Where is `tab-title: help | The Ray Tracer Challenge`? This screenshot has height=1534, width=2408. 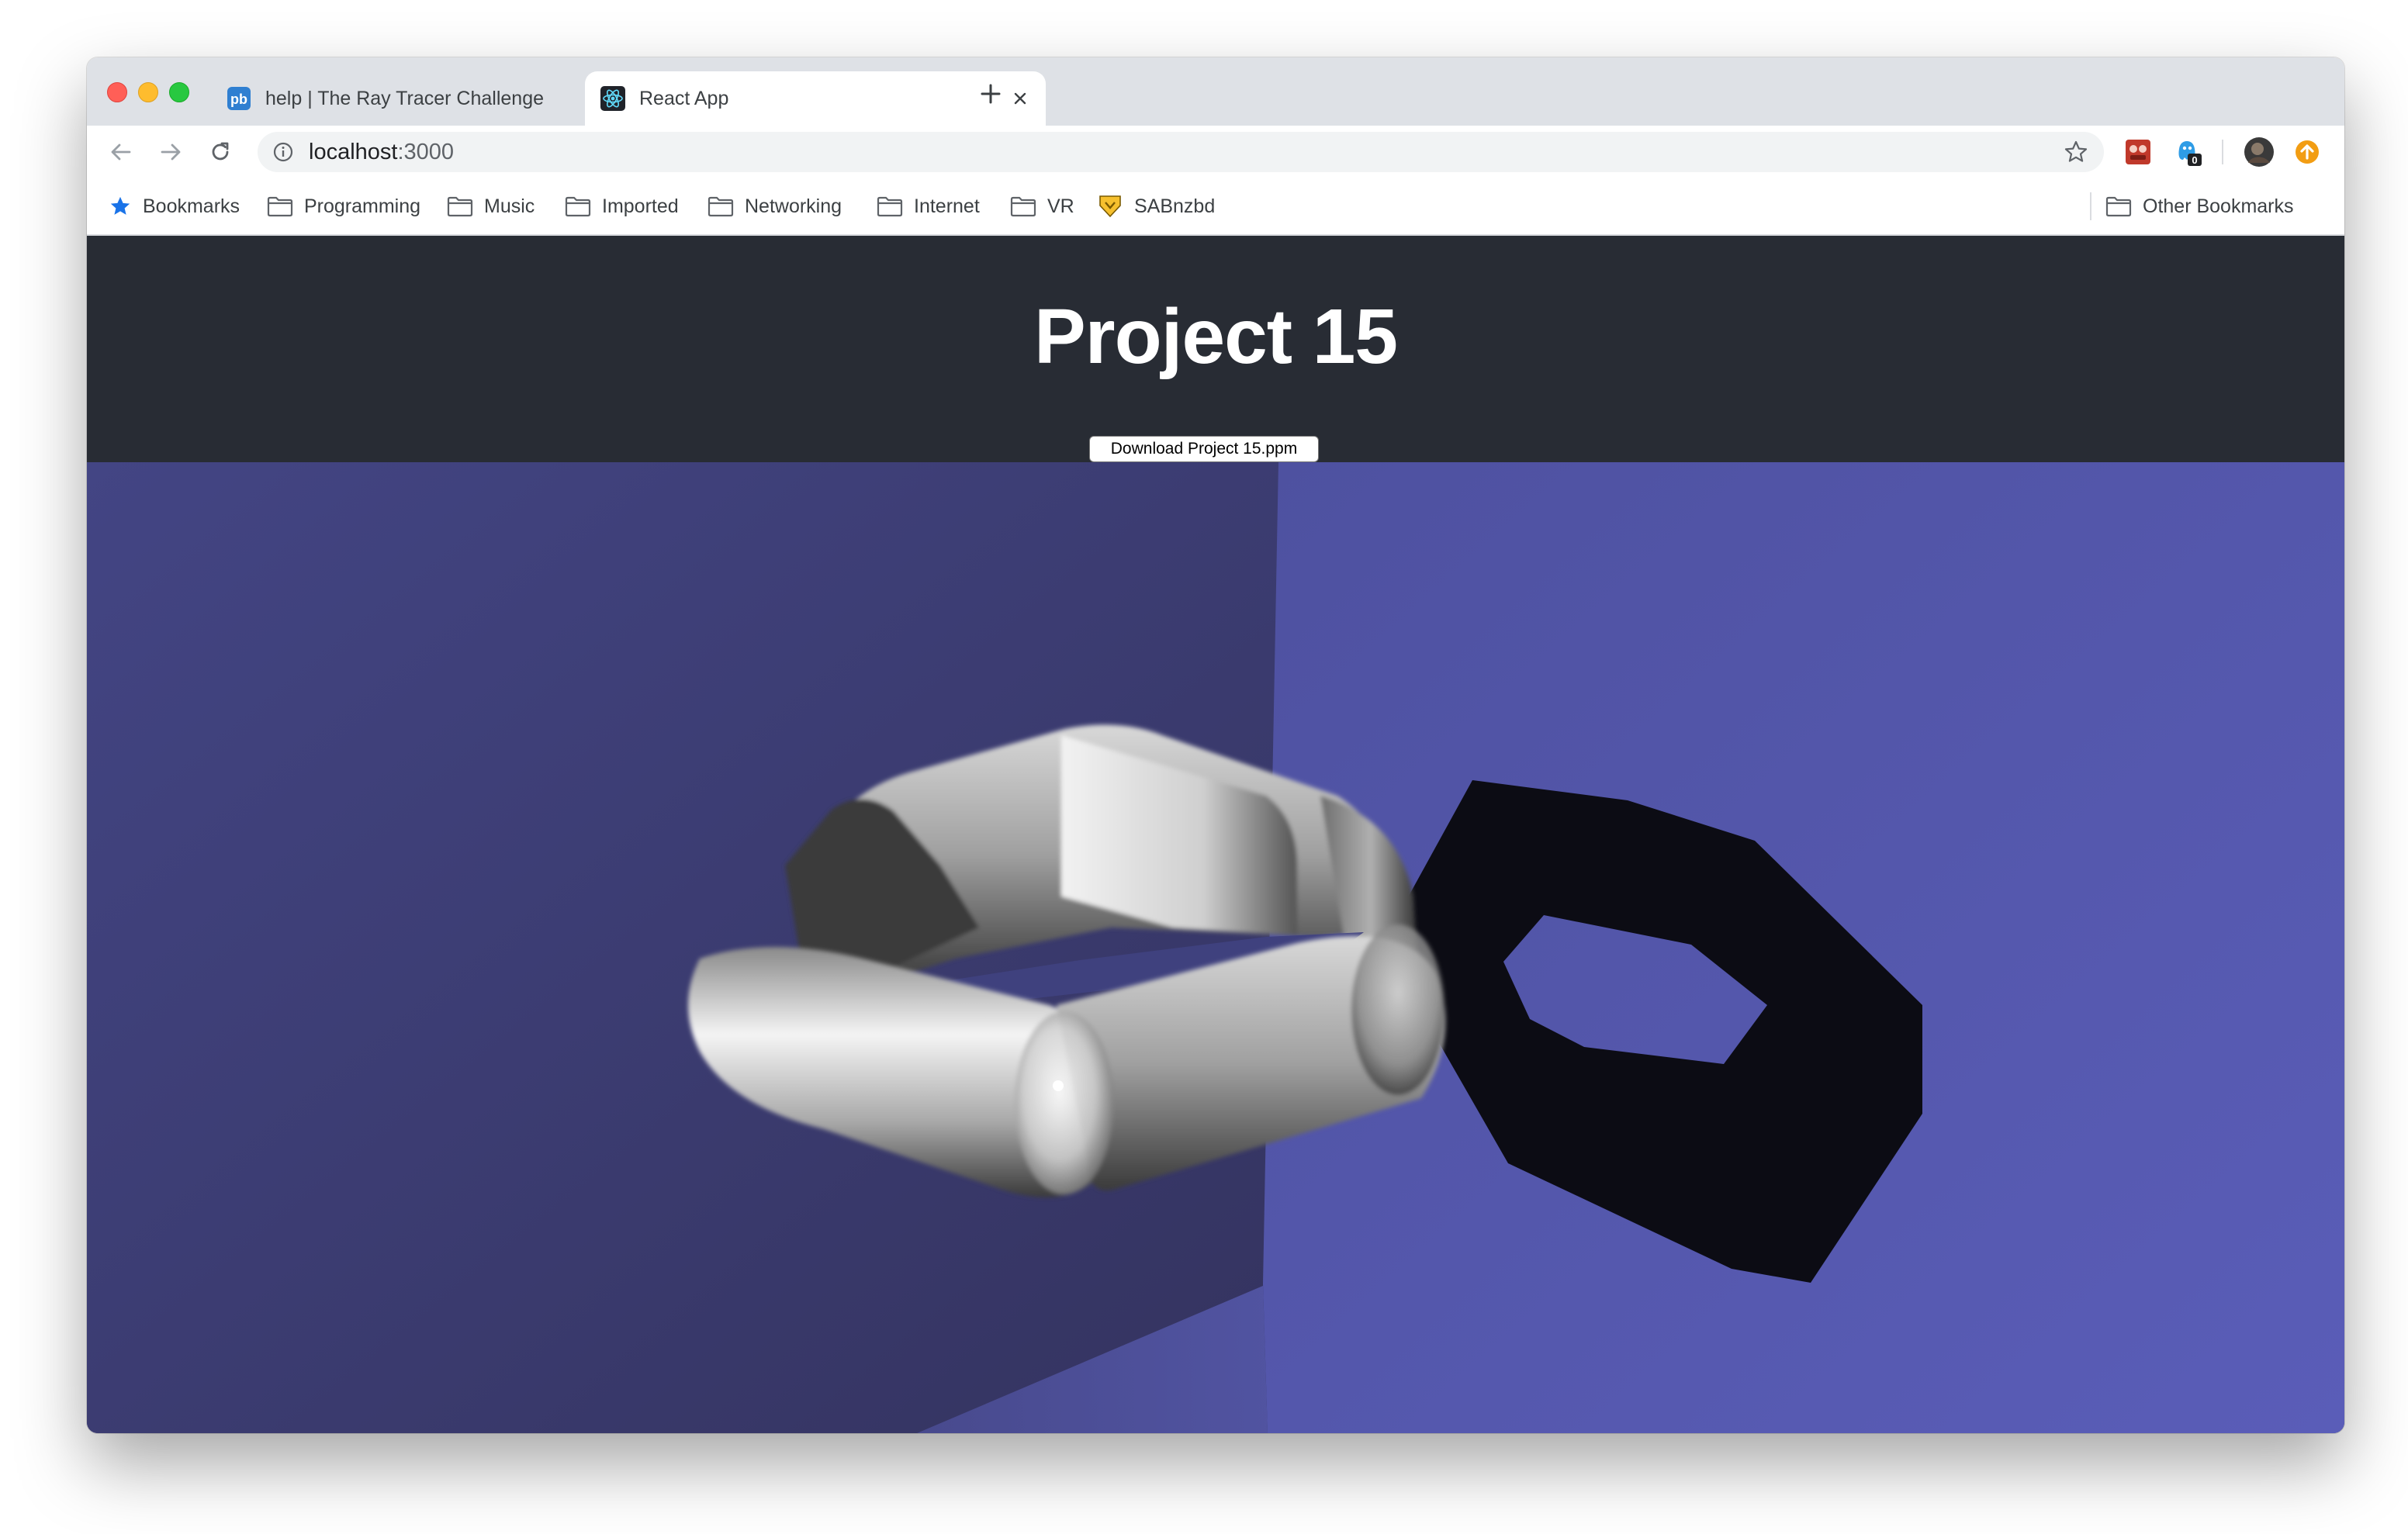 tab-title: help | The Ray Tracer Challenge is located at coordinates (405, 98).